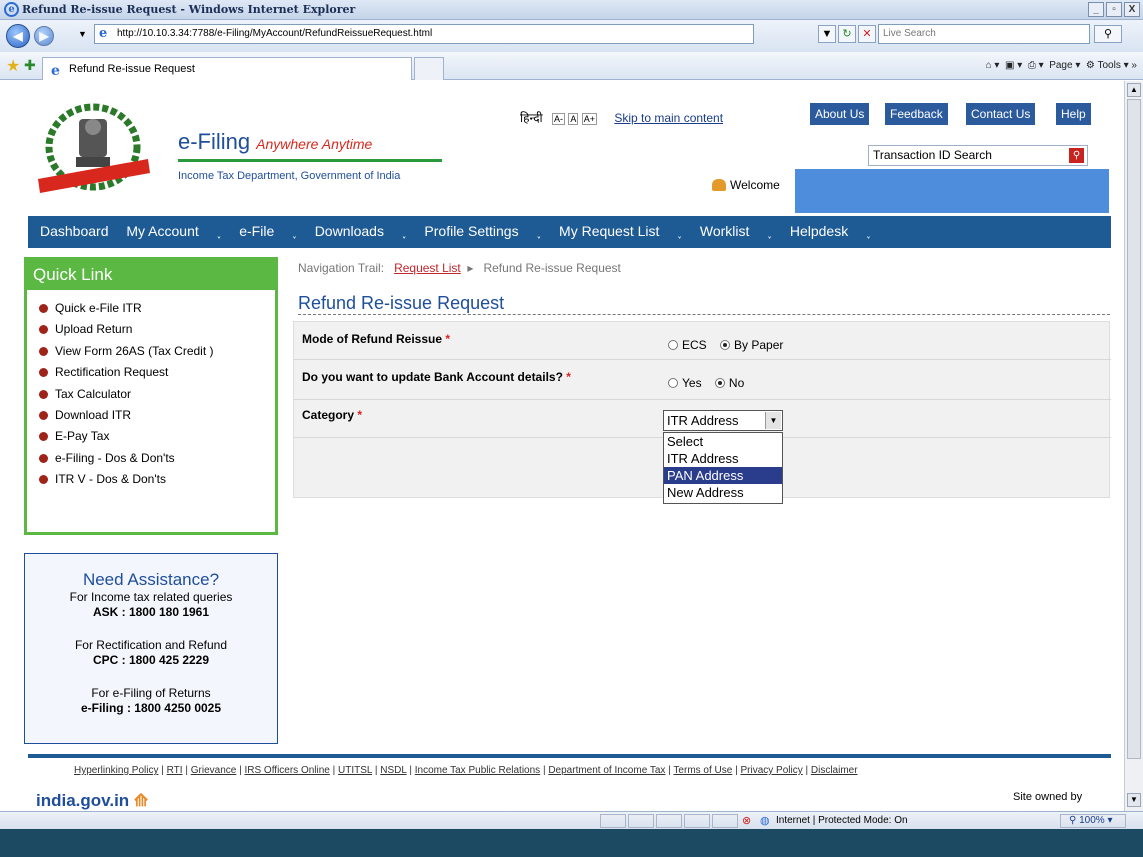  I want to click on taskbar, so click(571, 843).